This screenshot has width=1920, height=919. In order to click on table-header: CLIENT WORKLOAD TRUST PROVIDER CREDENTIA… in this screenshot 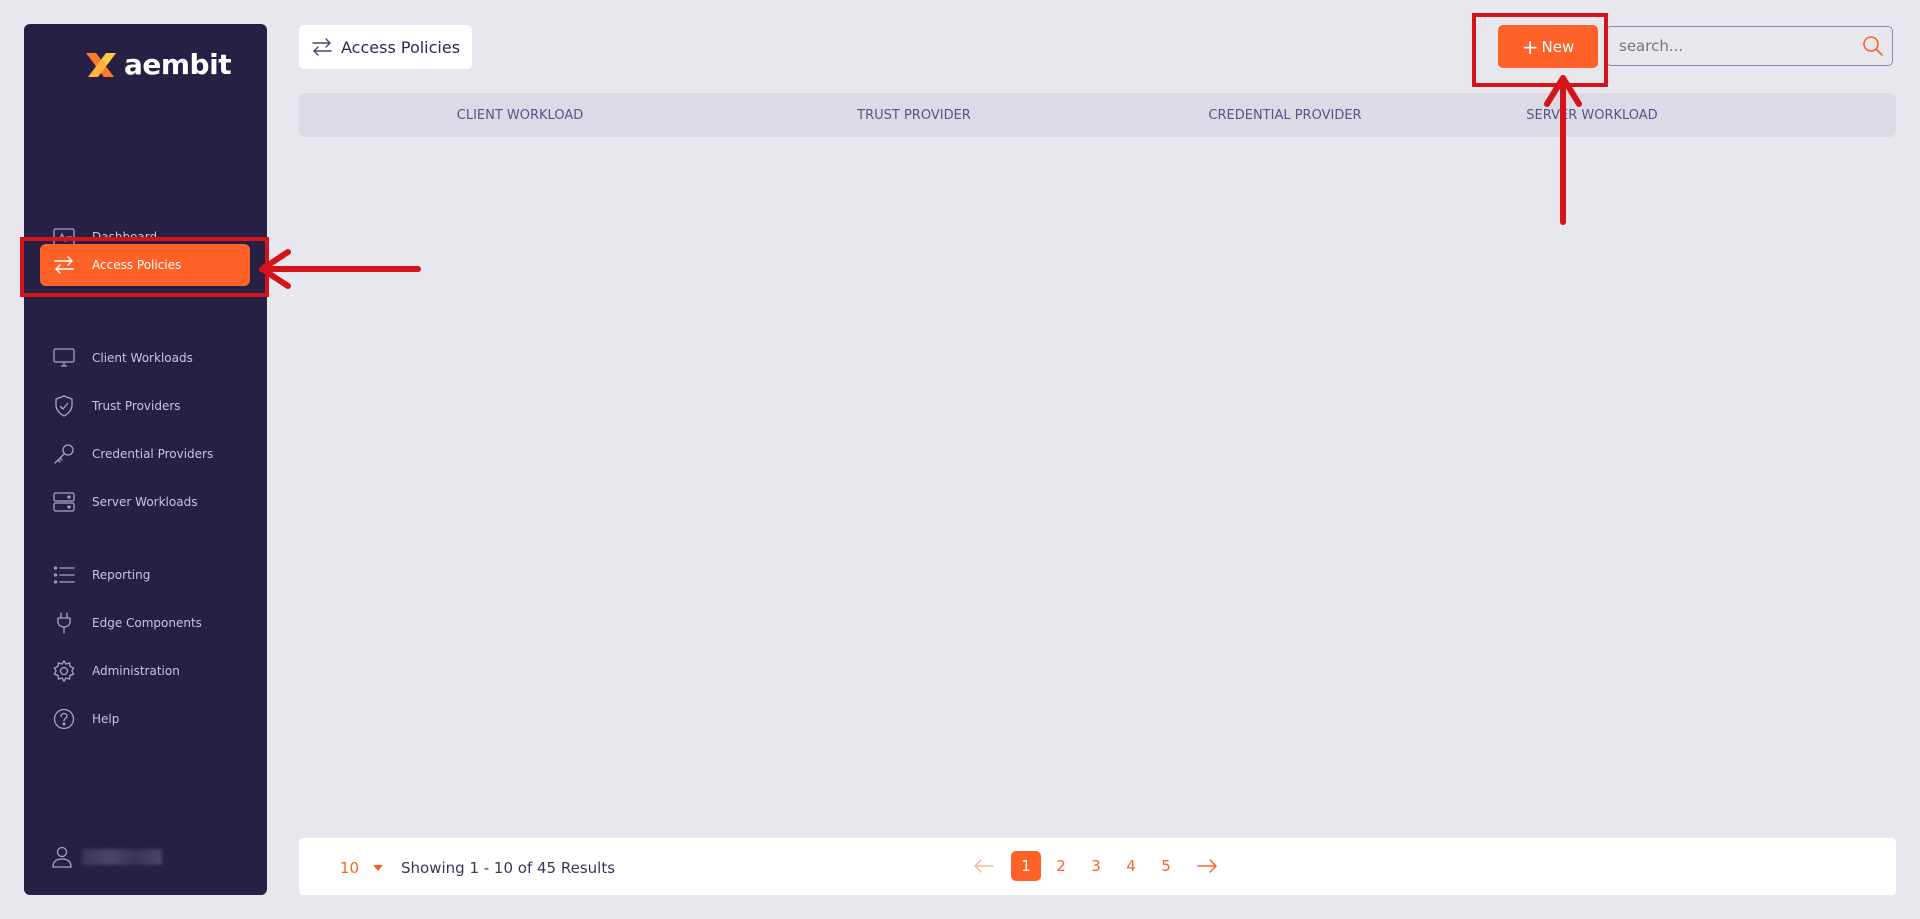, I will do `click(1097, 115)`.